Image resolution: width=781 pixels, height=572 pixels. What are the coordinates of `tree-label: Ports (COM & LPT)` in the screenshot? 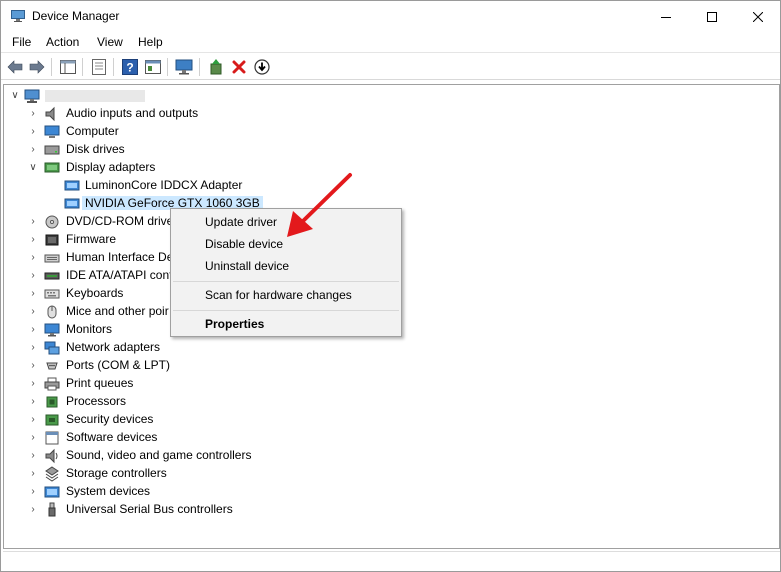 It's located at (118, 365).